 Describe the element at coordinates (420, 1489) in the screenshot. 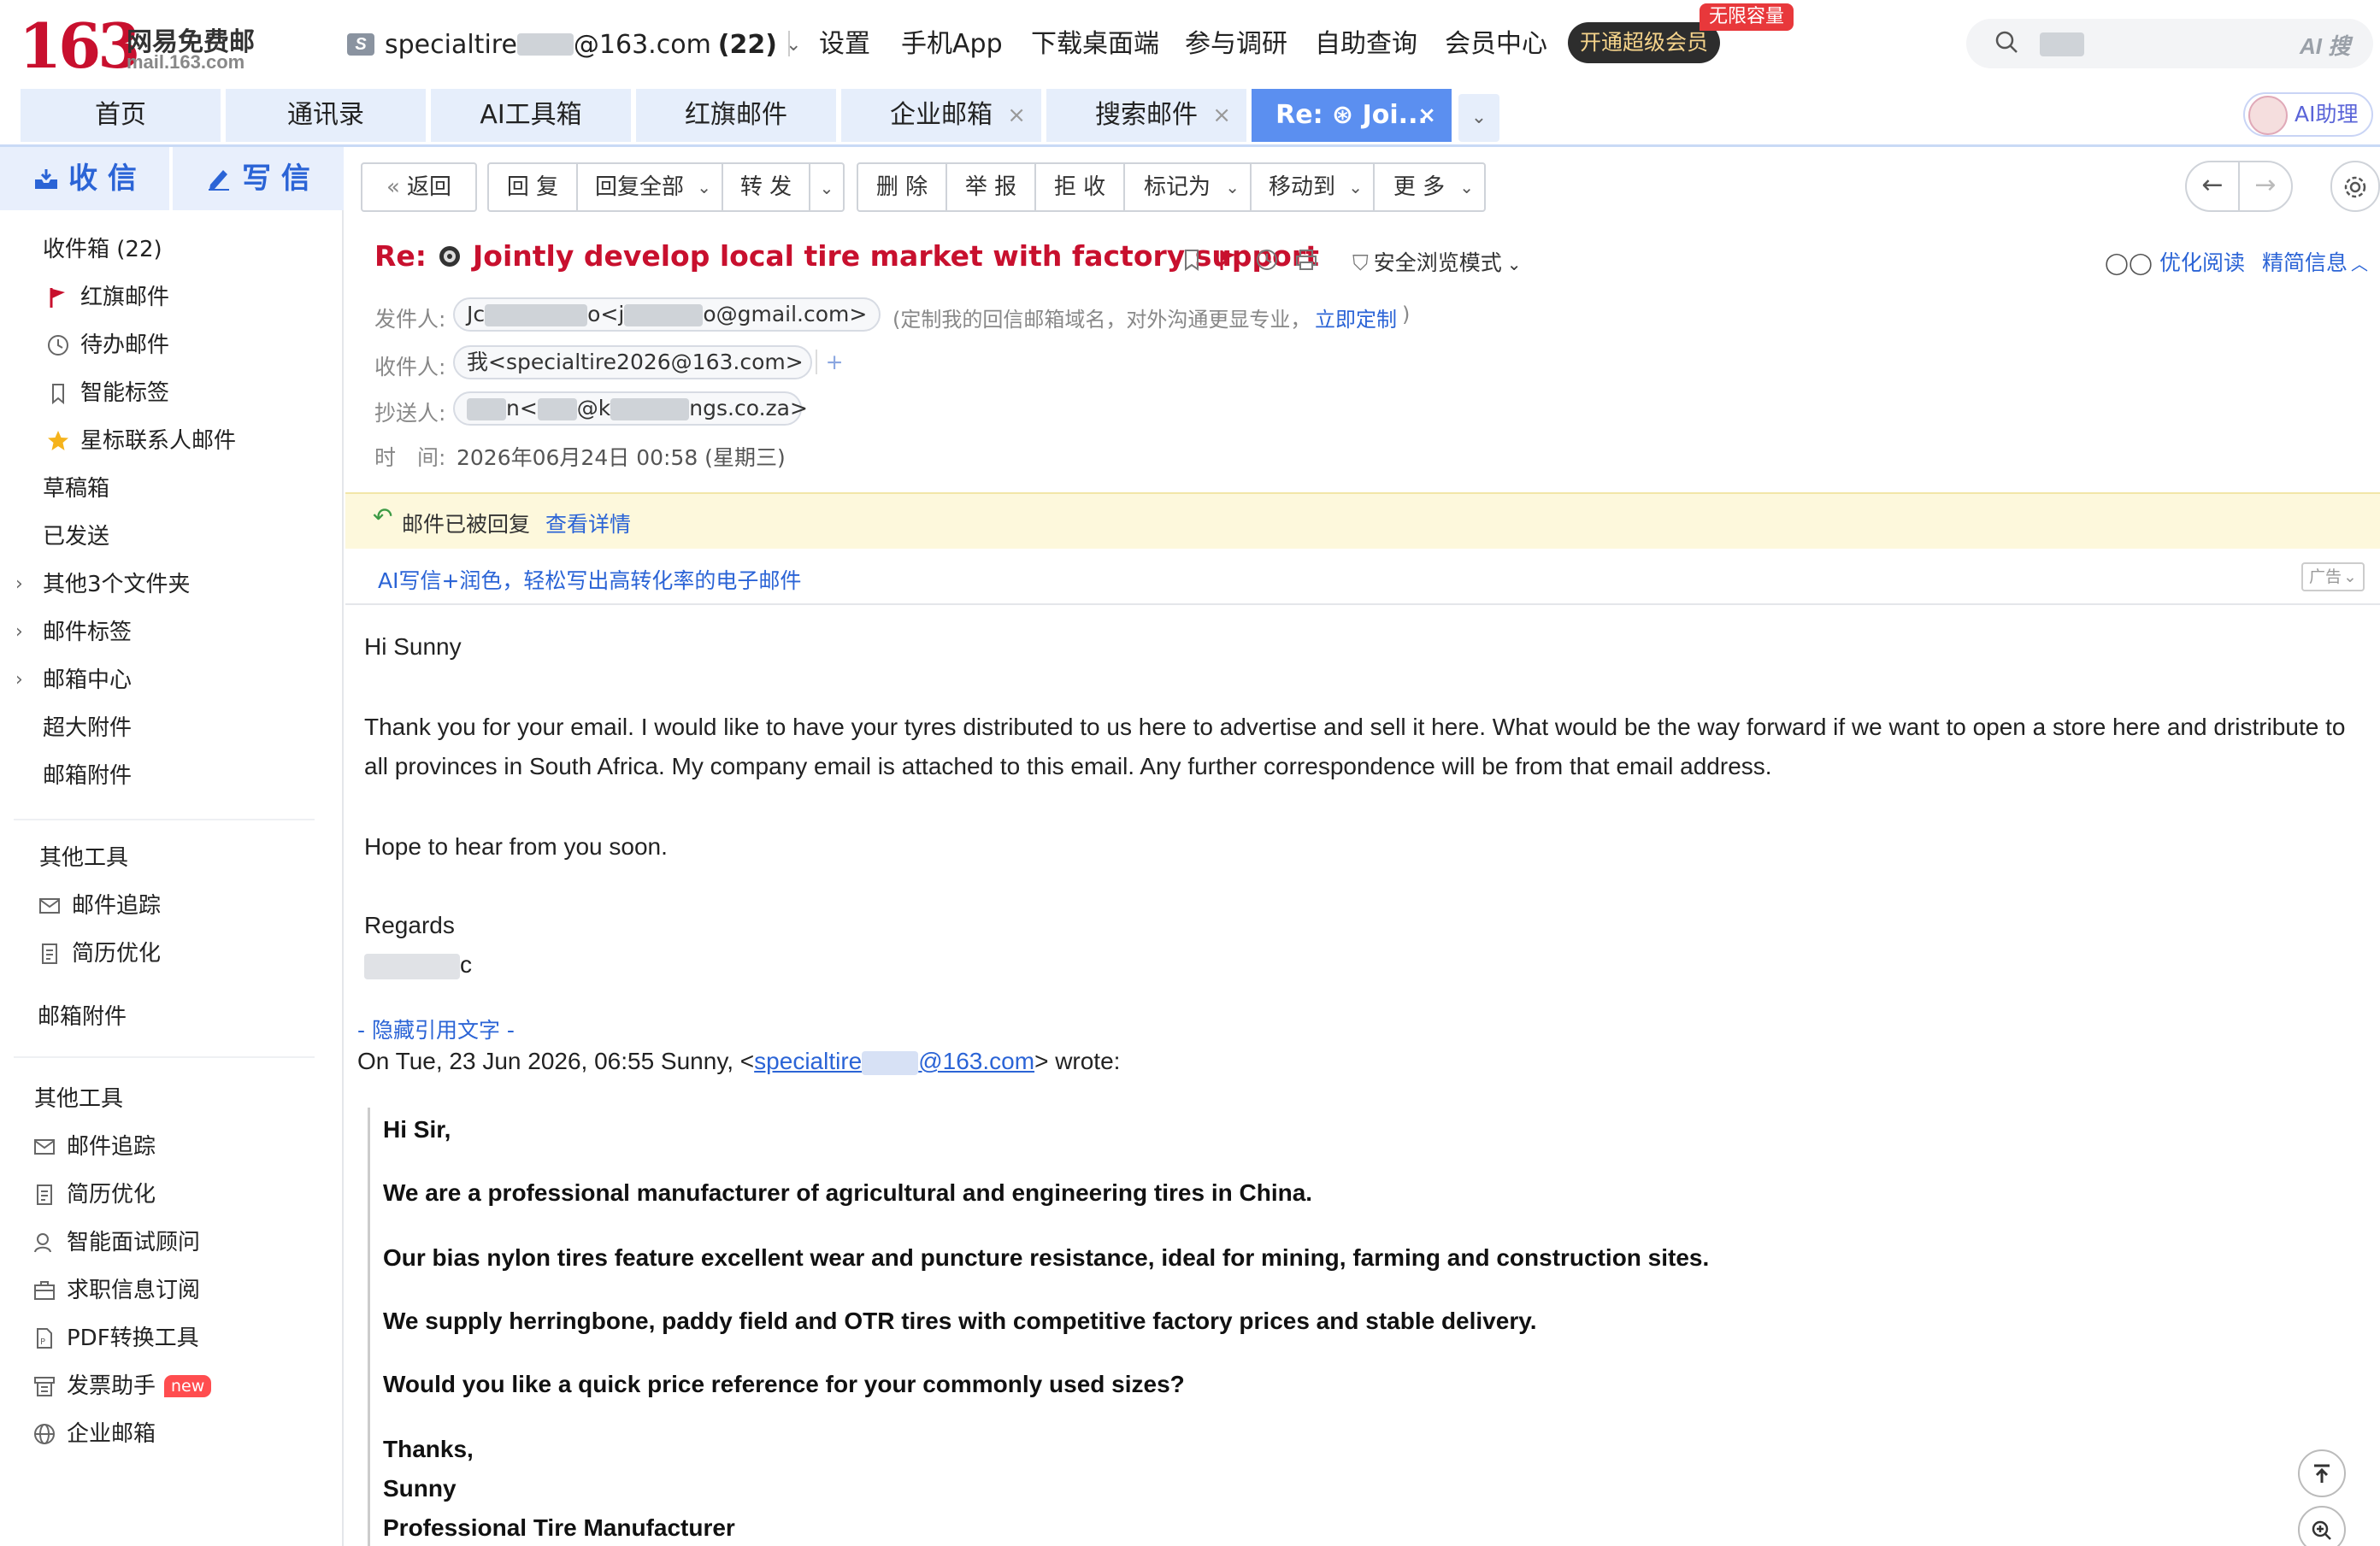

I see `quote-line: Sunny` at that location.